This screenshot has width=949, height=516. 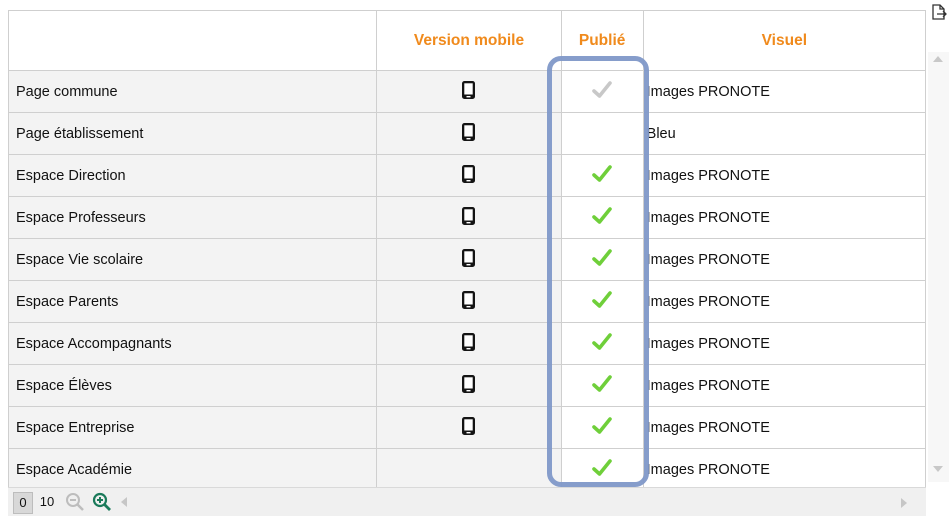 I want to click on table-row: Espace Élèves Images PRONOTE, so click(x=467, y=385).